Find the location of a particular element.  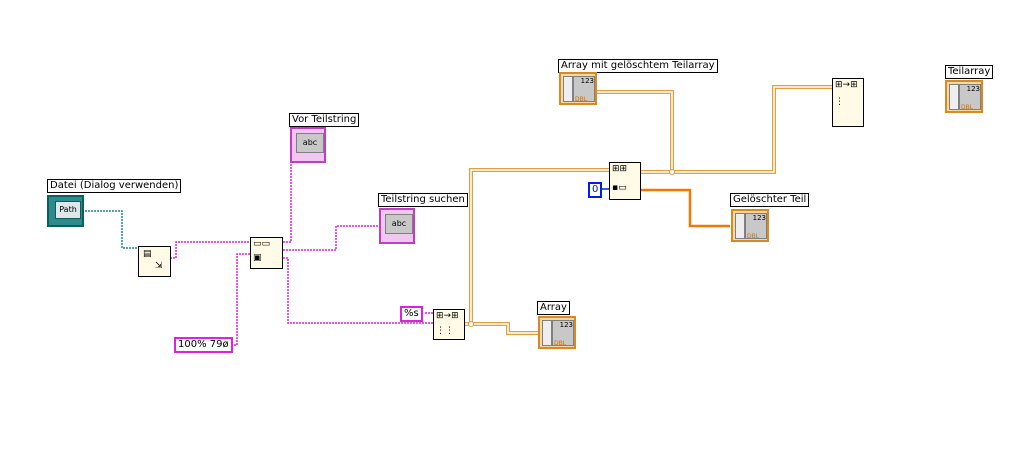

string-wire-search-const is located at coordinates (240, 299).